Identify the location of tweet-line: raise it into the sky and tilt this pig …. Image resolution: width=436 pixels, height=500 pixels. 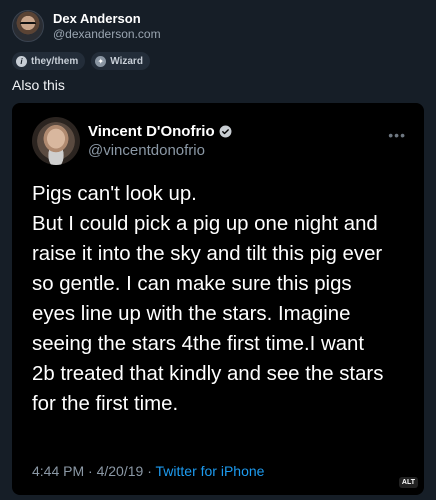
(207, 254).